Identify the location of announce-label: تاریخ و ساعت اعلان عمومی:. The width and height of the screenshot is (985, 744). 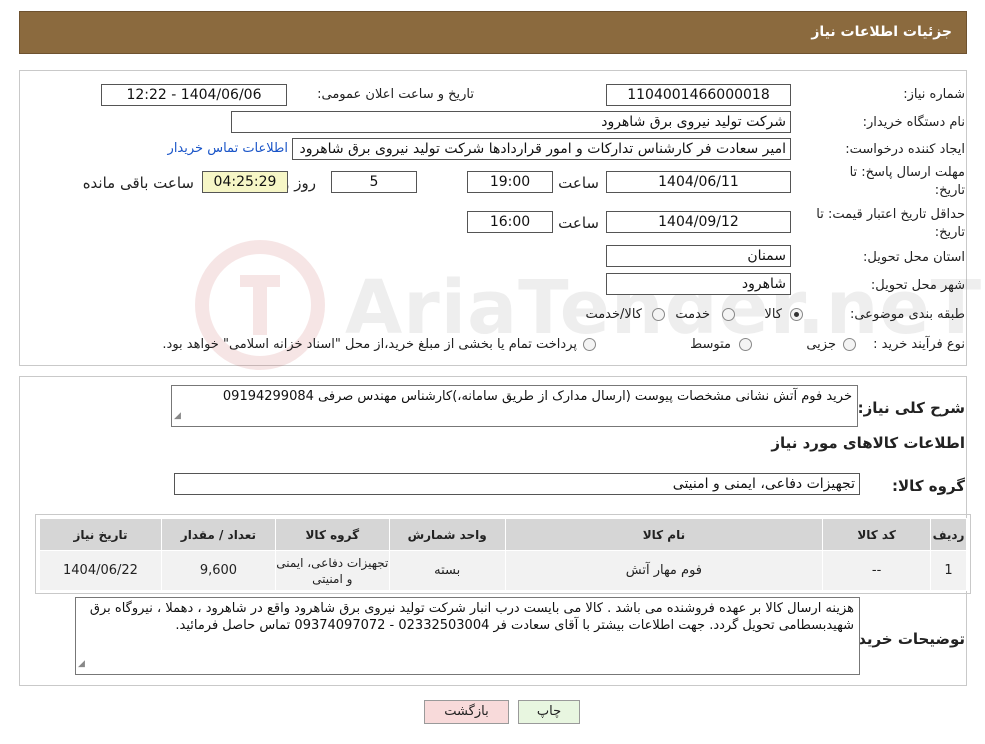
(395, 94).